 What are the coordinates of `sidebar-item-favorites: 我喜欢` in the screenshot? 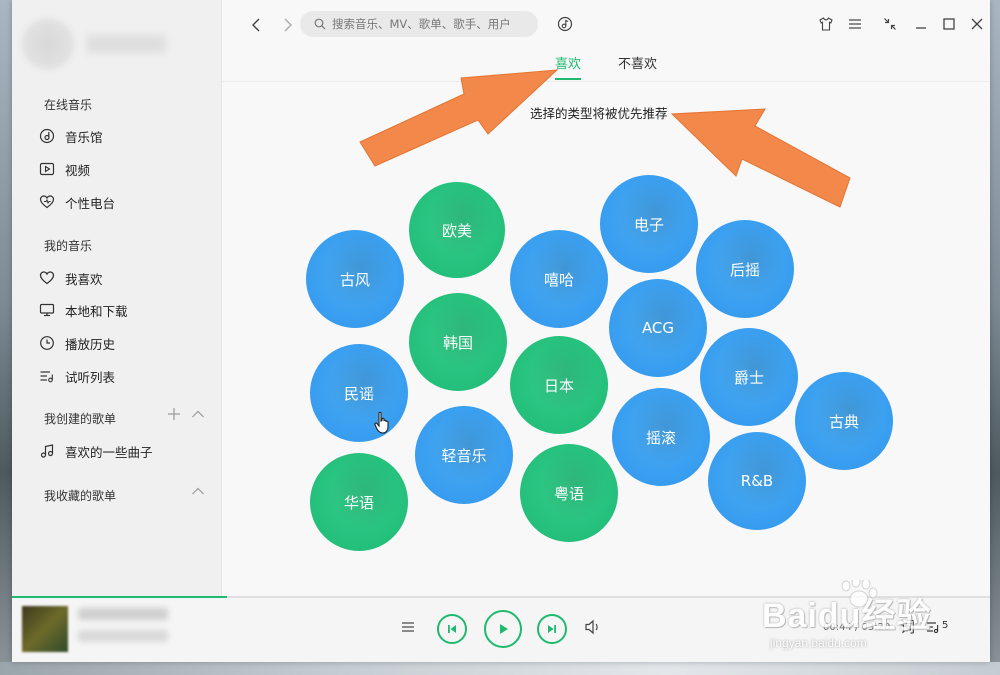 It's located at (128, 278).